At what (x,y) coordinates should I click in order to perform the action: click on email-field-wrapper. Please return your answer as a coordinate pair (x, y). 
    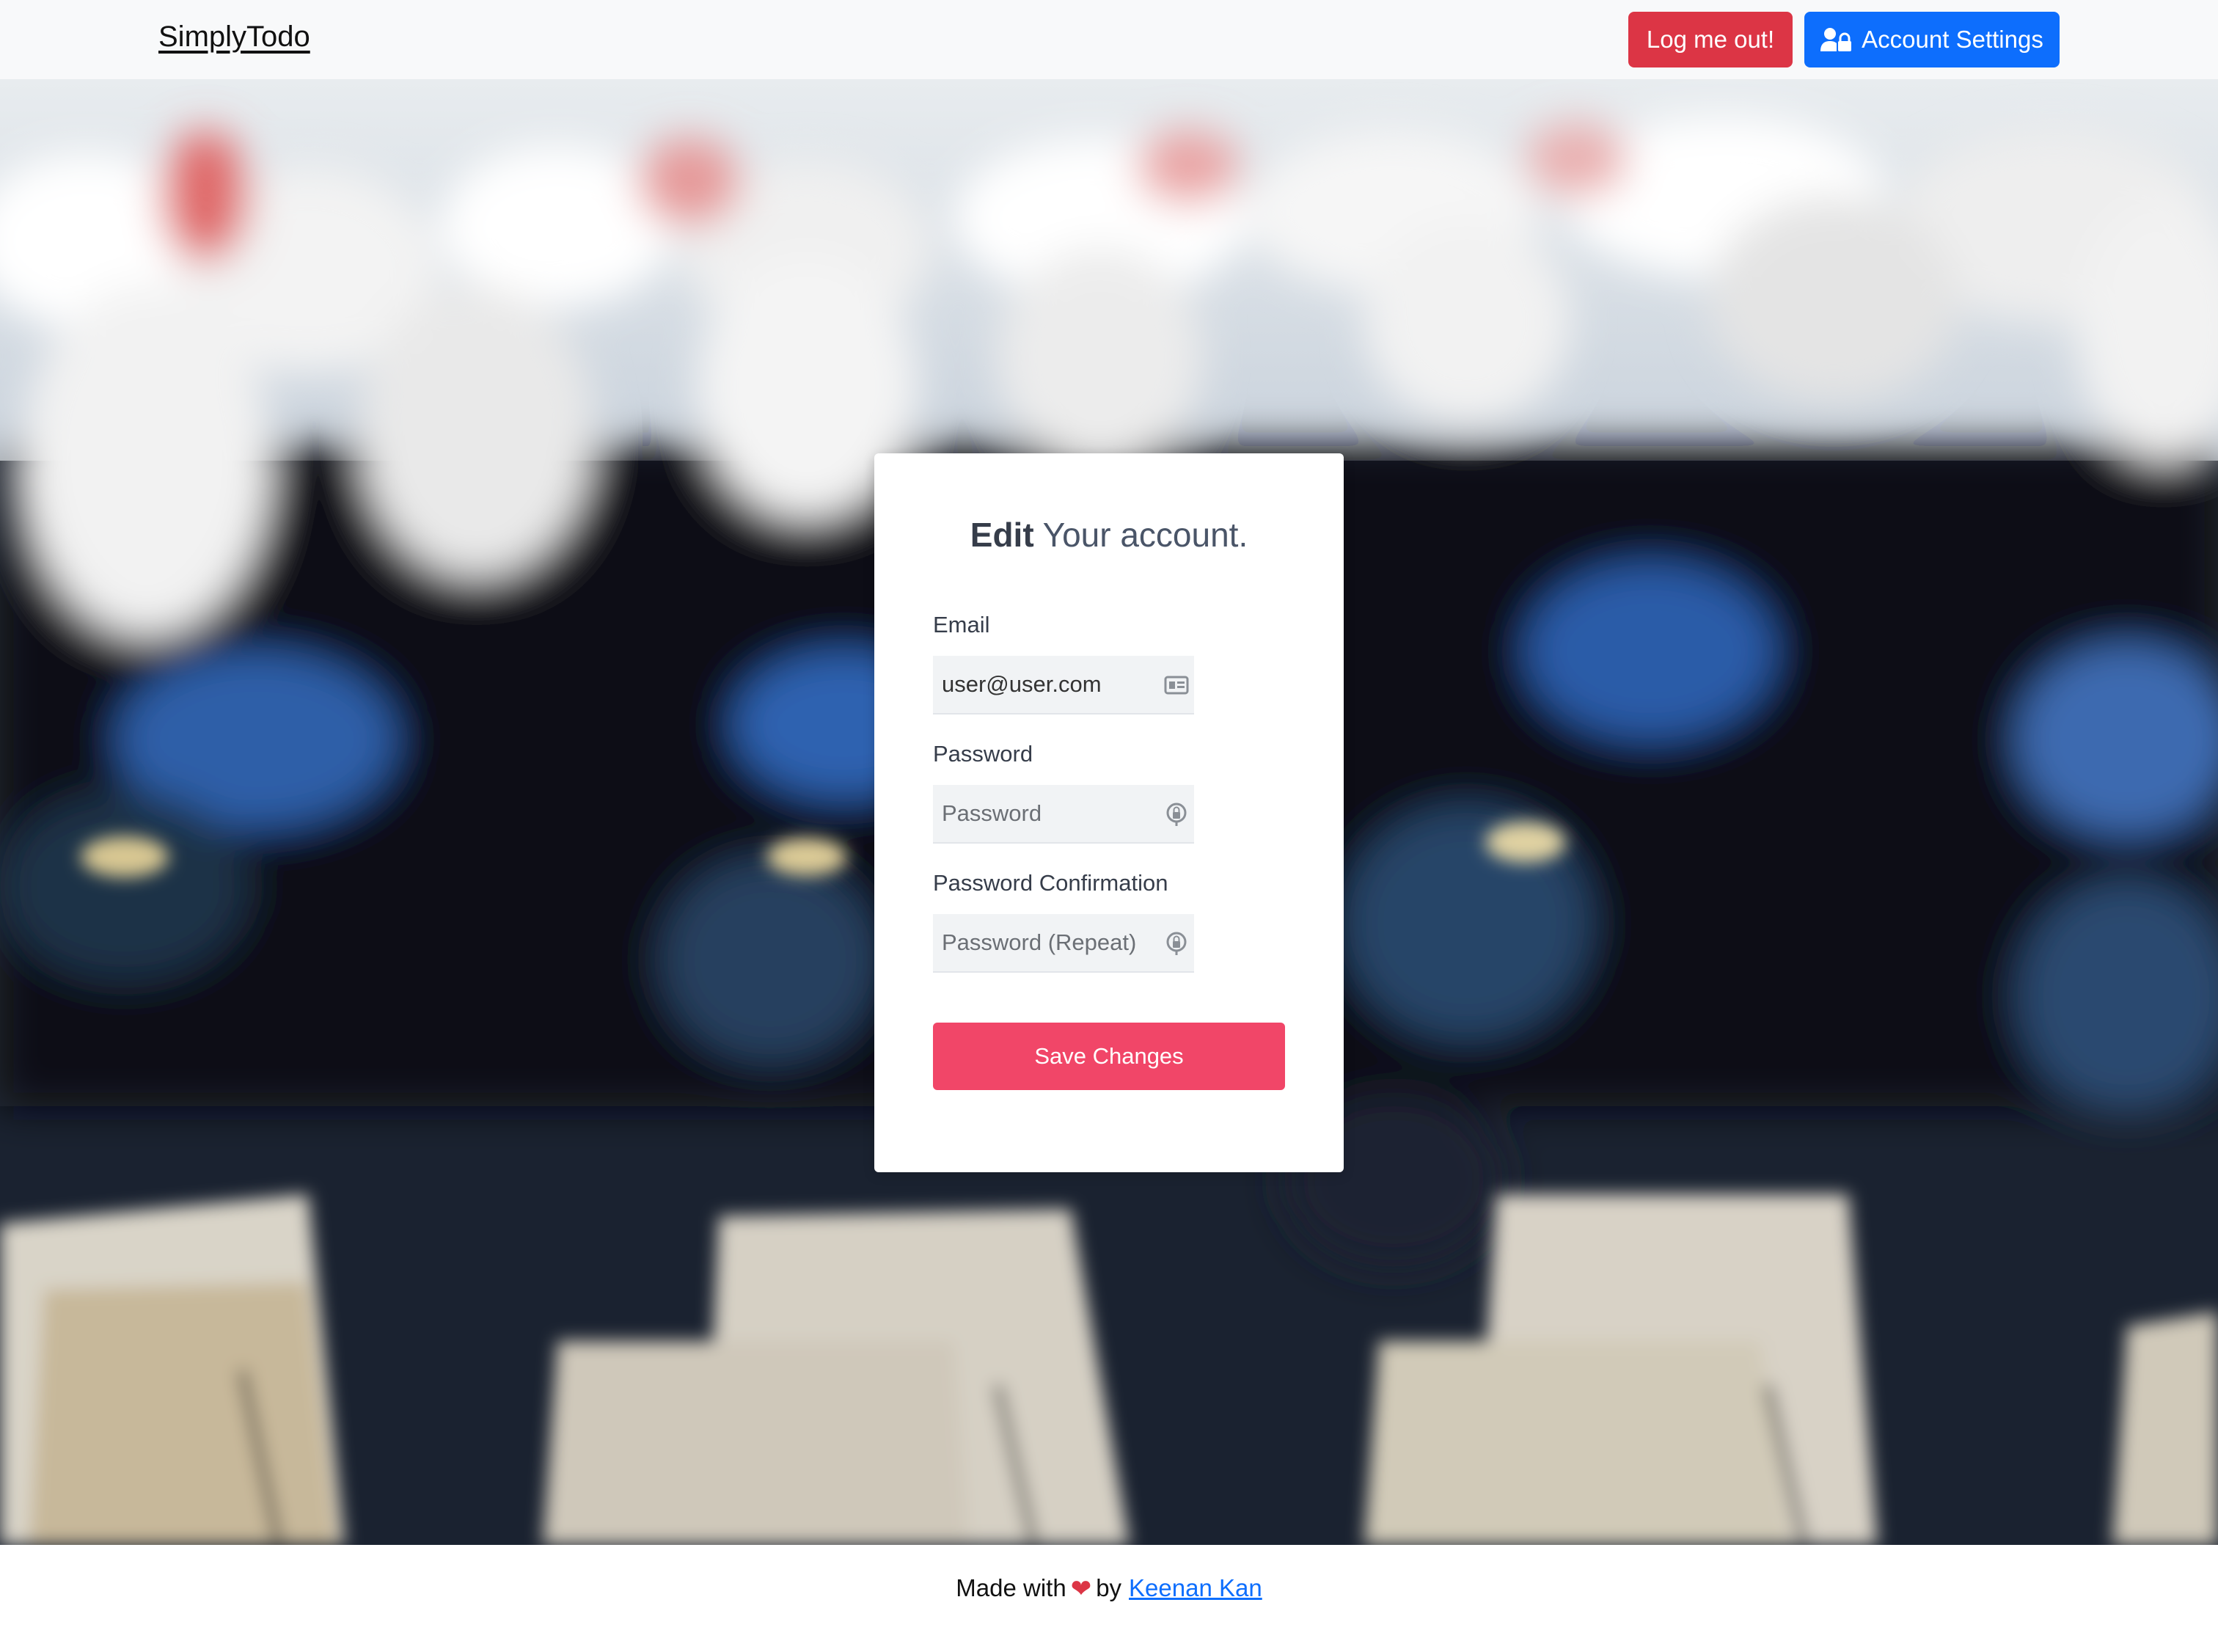
    Looking at the image, I should click on (1063, 685).